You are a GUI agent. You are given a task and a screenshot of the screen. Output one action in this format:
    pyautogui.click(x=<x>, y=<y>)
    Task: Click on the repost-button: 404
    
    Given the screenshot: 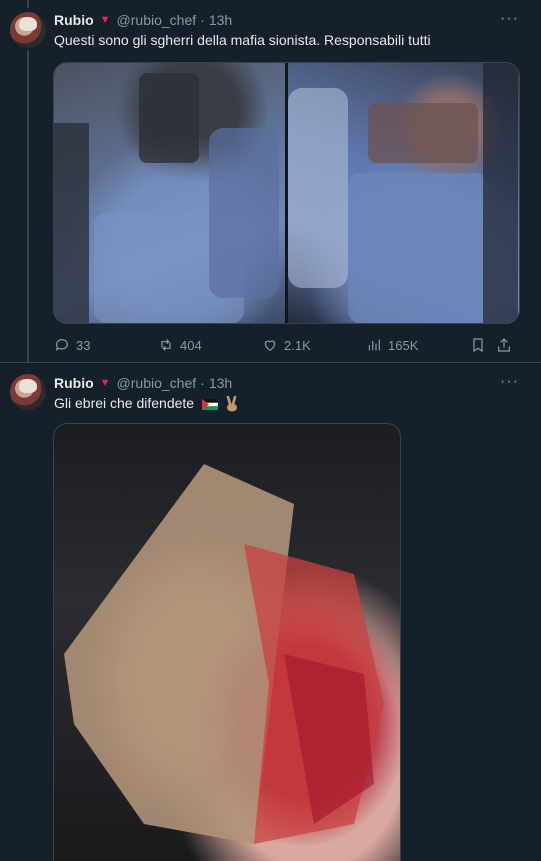 What is the action you would take?
    pyautogui.click(x=210, y=345)
    